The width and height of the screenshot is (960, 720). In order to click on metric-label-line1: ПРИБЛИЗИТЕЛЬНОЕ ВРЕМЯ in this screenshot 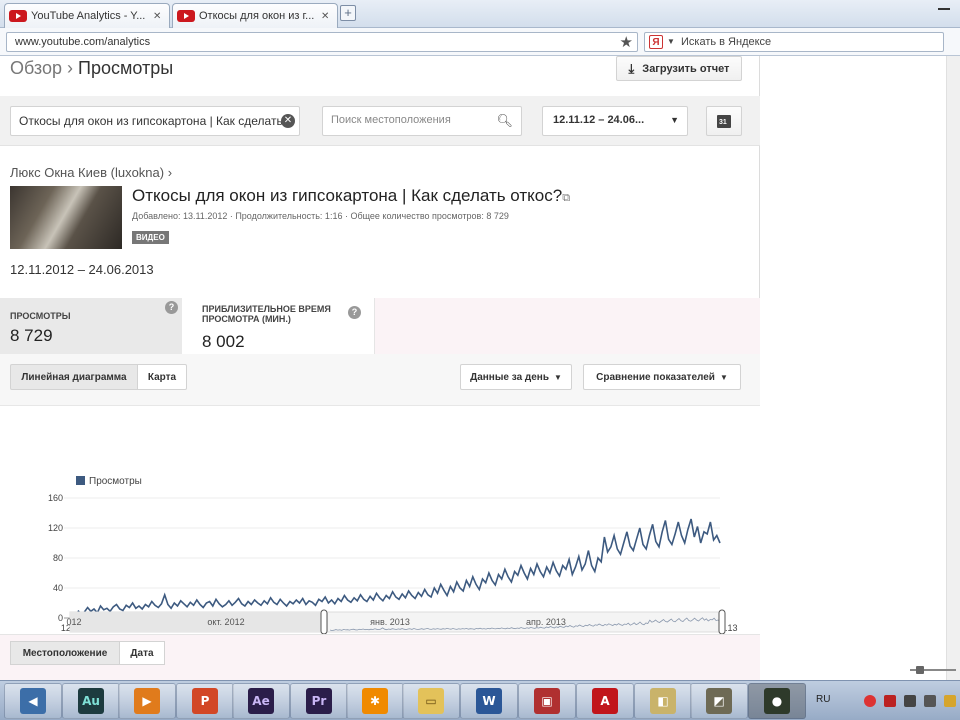, I will do `click(266, 309)`.